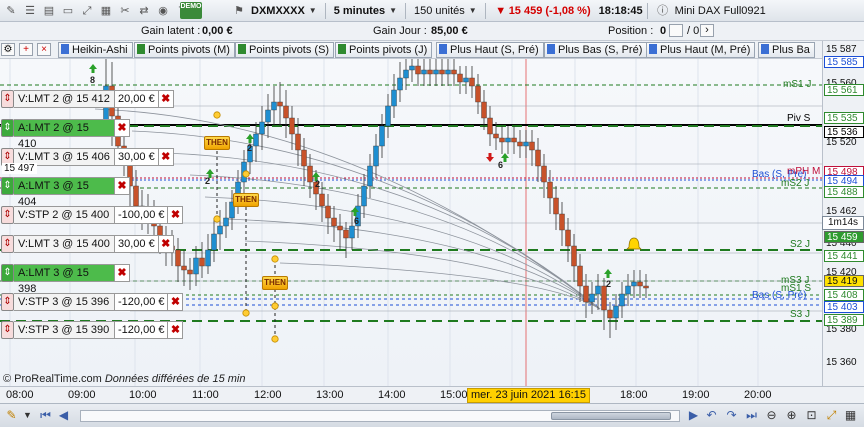 Image resolution: width=864 pixels, height=427 pixels. I want to click on camera-icon: ◉, so click(163, 11).